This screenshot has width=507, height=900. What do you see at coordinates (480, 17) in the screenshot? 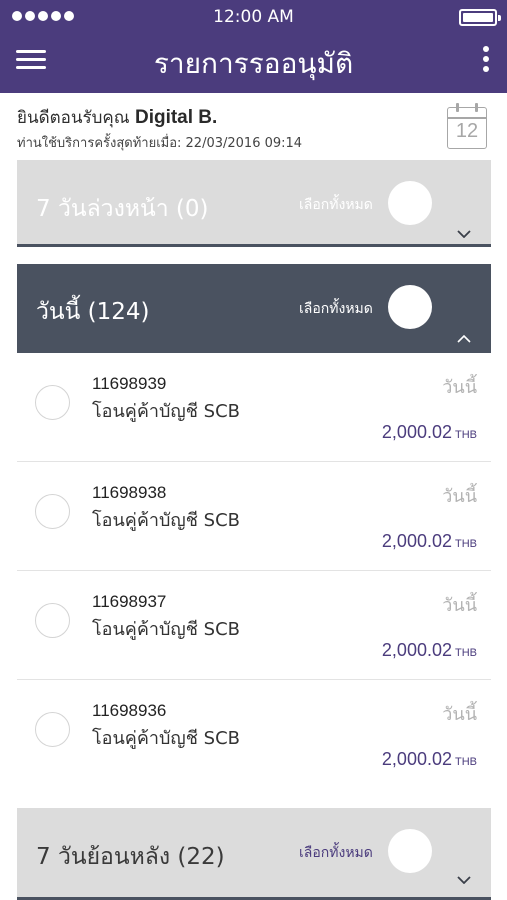
I see `battery-icon` at bounding box center [480, 17].